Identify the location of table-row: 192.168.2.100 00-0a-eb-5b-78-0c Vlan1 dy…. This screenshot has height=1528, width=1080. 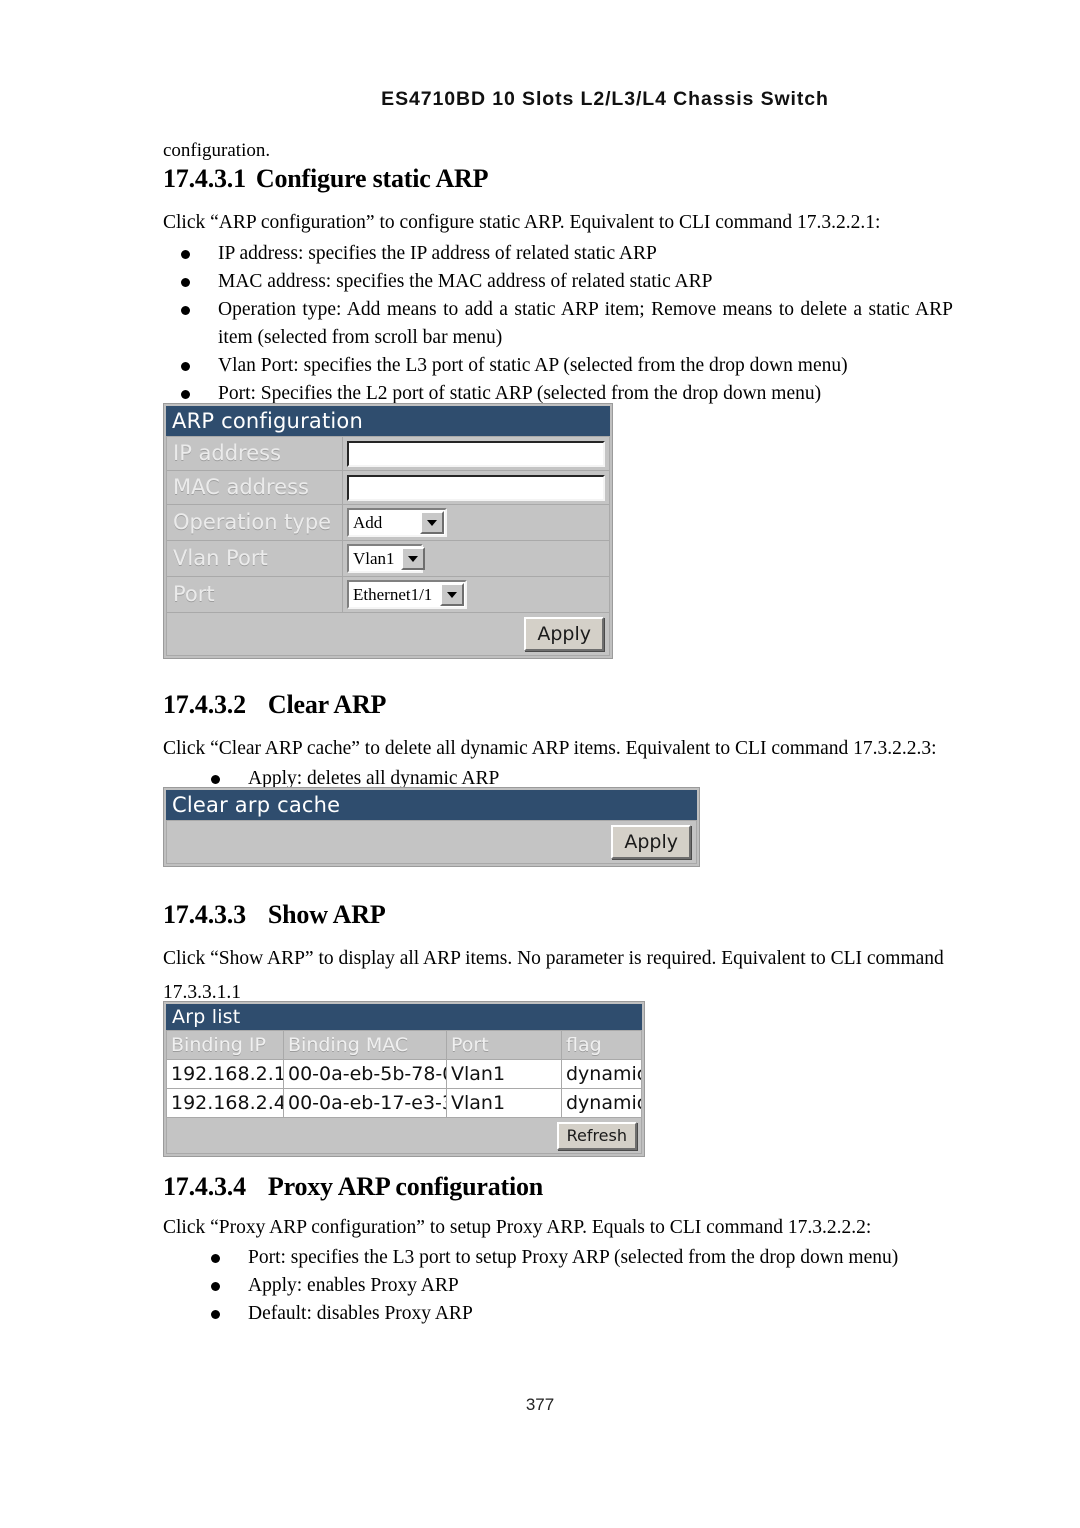
(404, 1074).